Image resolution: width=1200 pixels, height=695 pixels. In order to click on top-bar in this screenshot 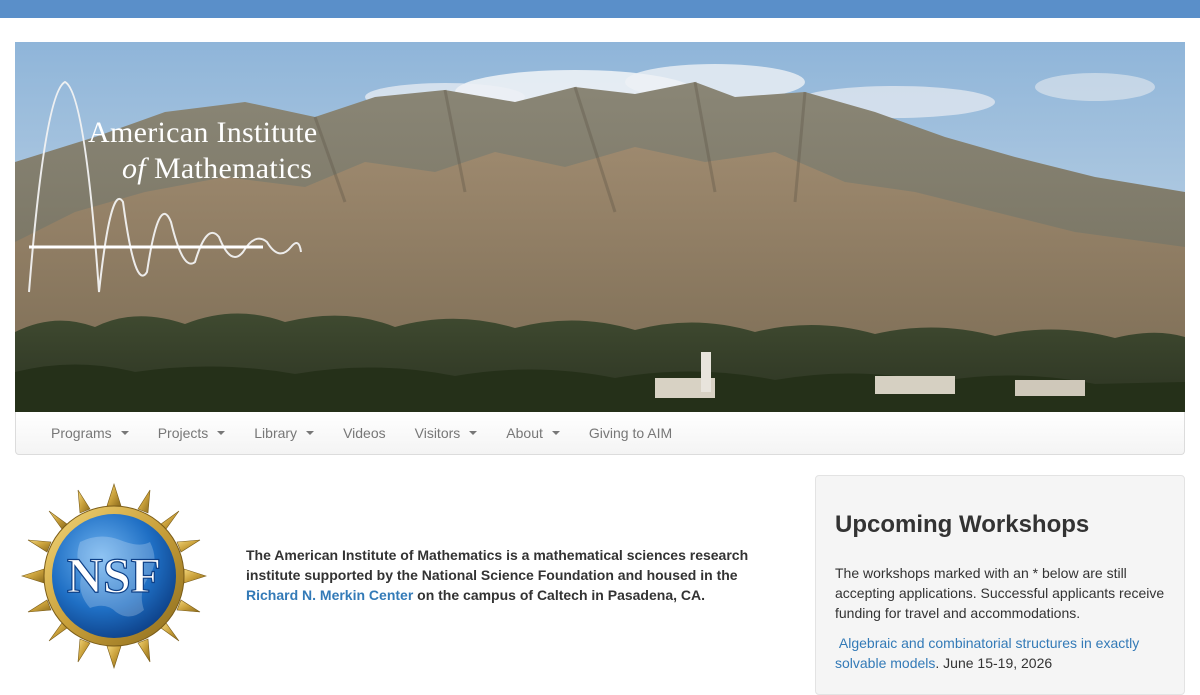, I will do `click(600, 9)`.